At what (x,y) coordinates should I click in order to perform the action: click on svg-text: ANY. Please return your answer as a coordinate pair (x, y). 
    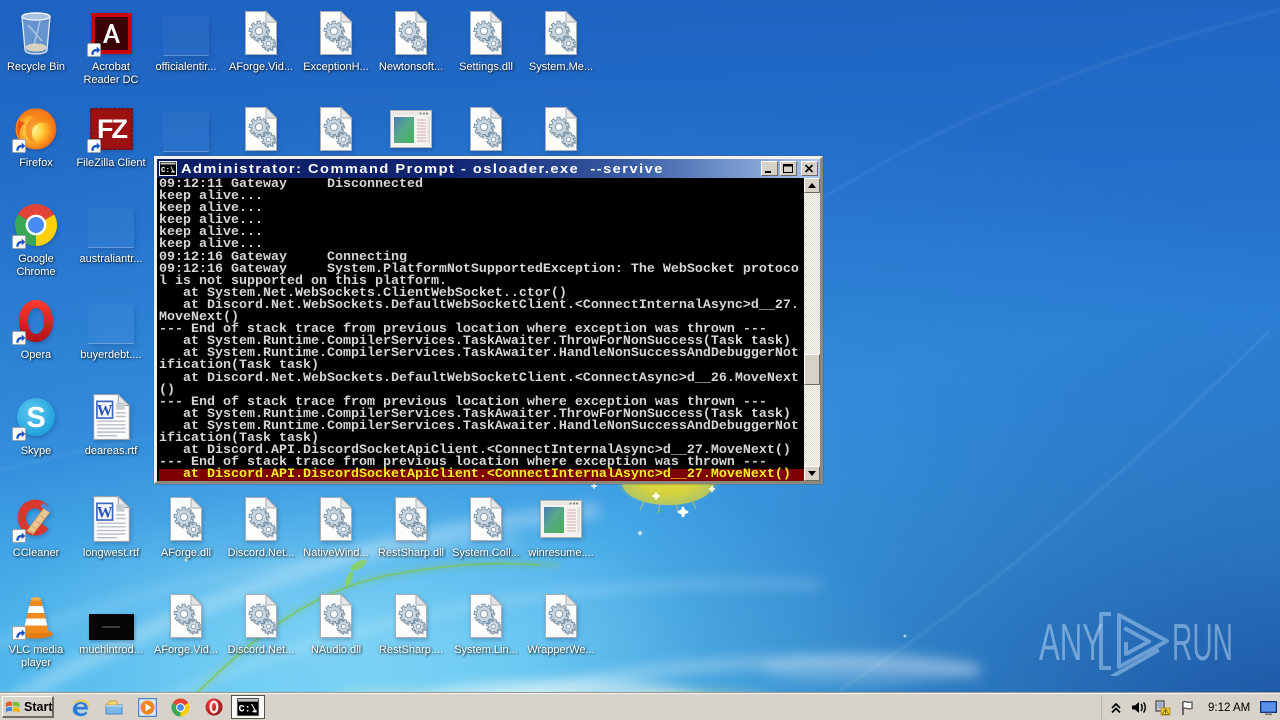
    Looking at the image, I should click on (1071, 643).